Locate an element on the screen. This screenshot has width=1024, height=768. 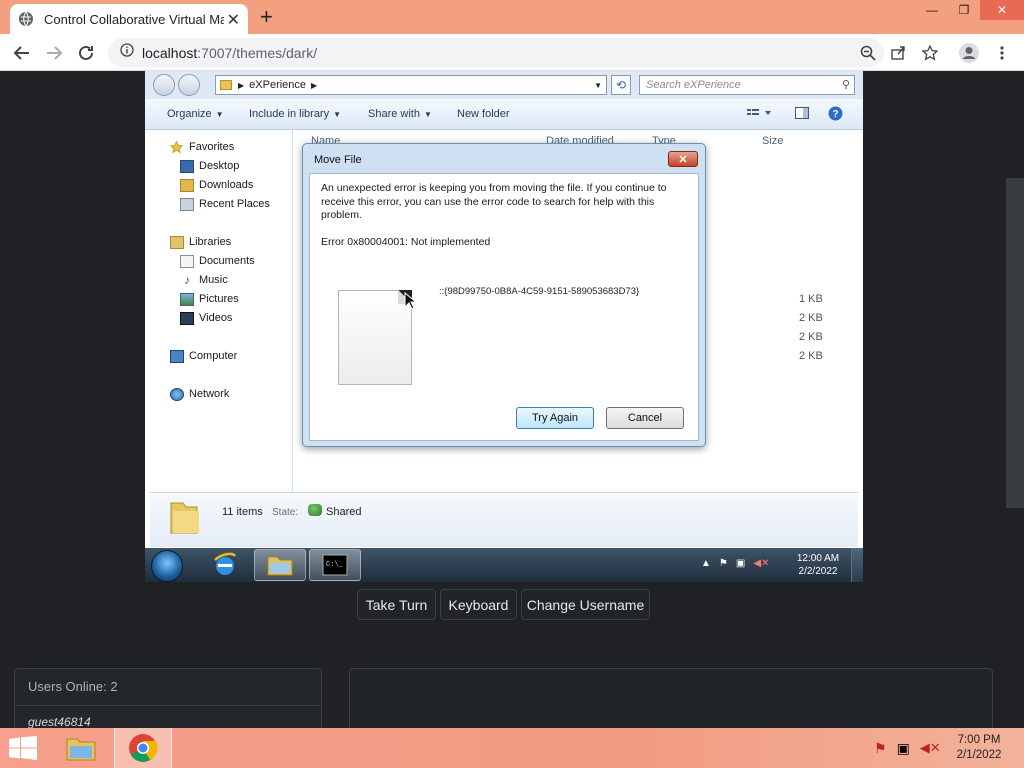
nav-videos: Videos is located at coordinates (206, 318).